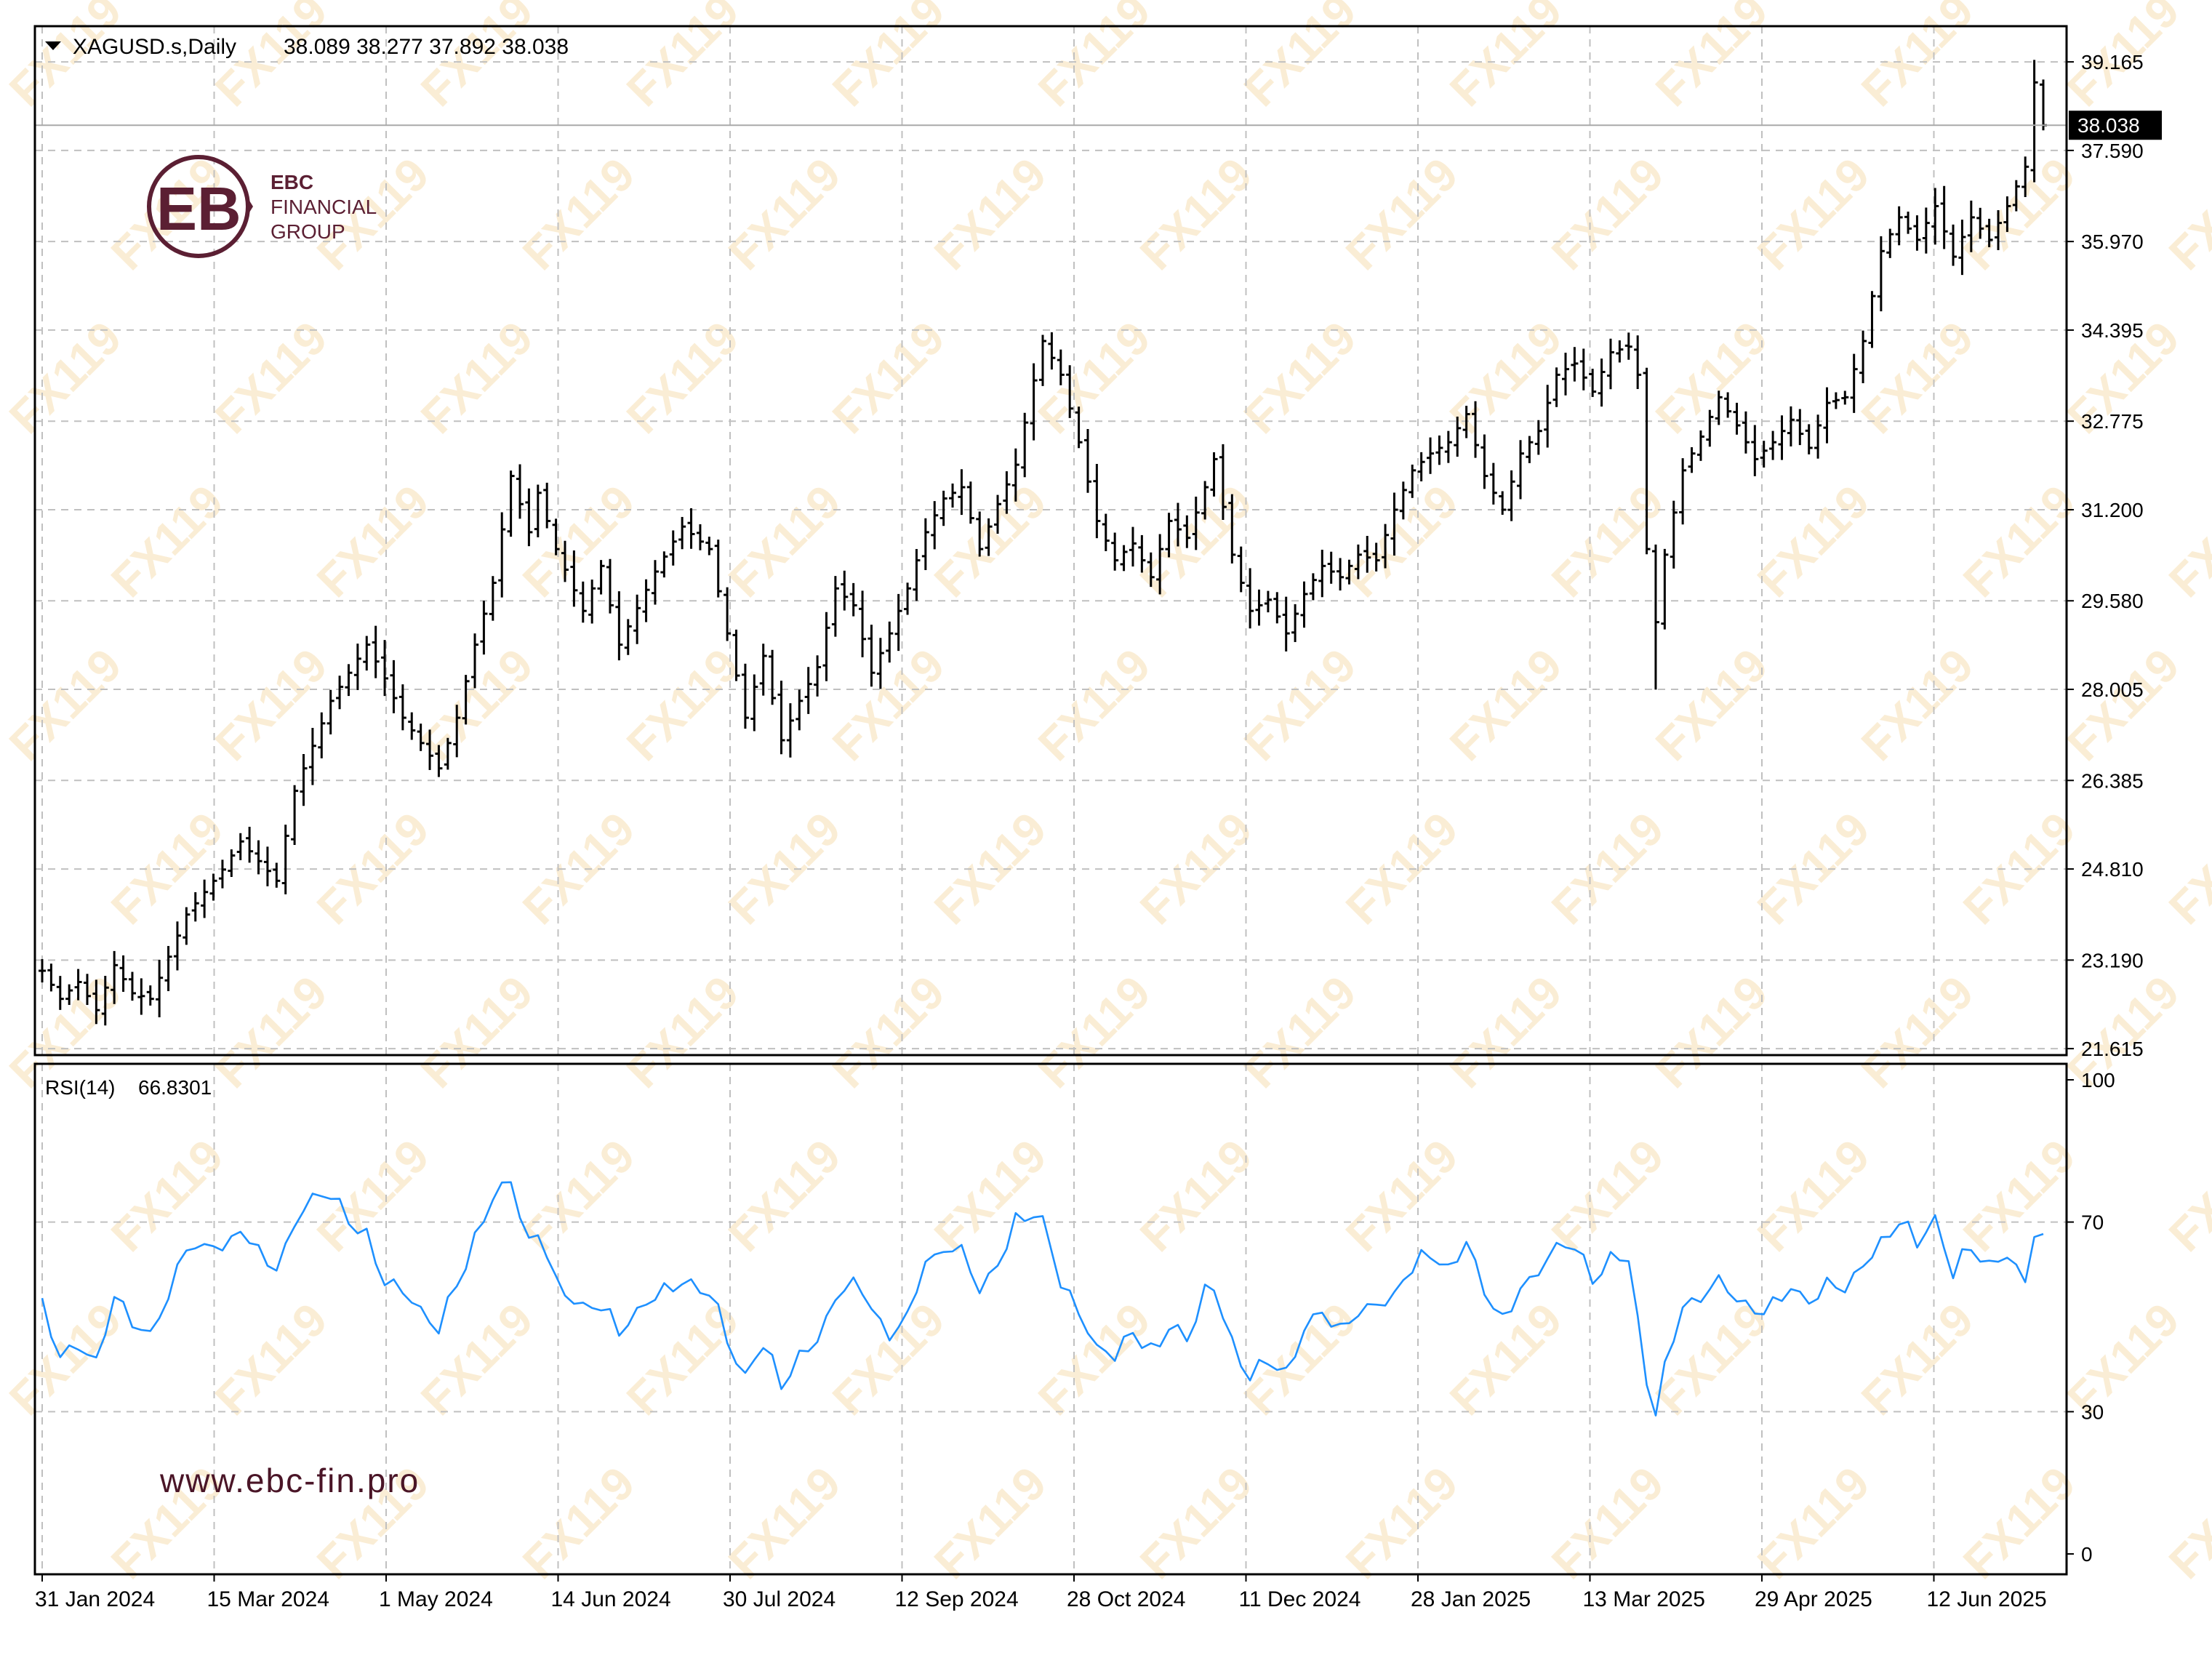 This screenshot has height=1655, width=2212. Describe the element at coordinates (436, 1599) in the screenshot. I see `date-tick-label: 1 May 2024` at that location.